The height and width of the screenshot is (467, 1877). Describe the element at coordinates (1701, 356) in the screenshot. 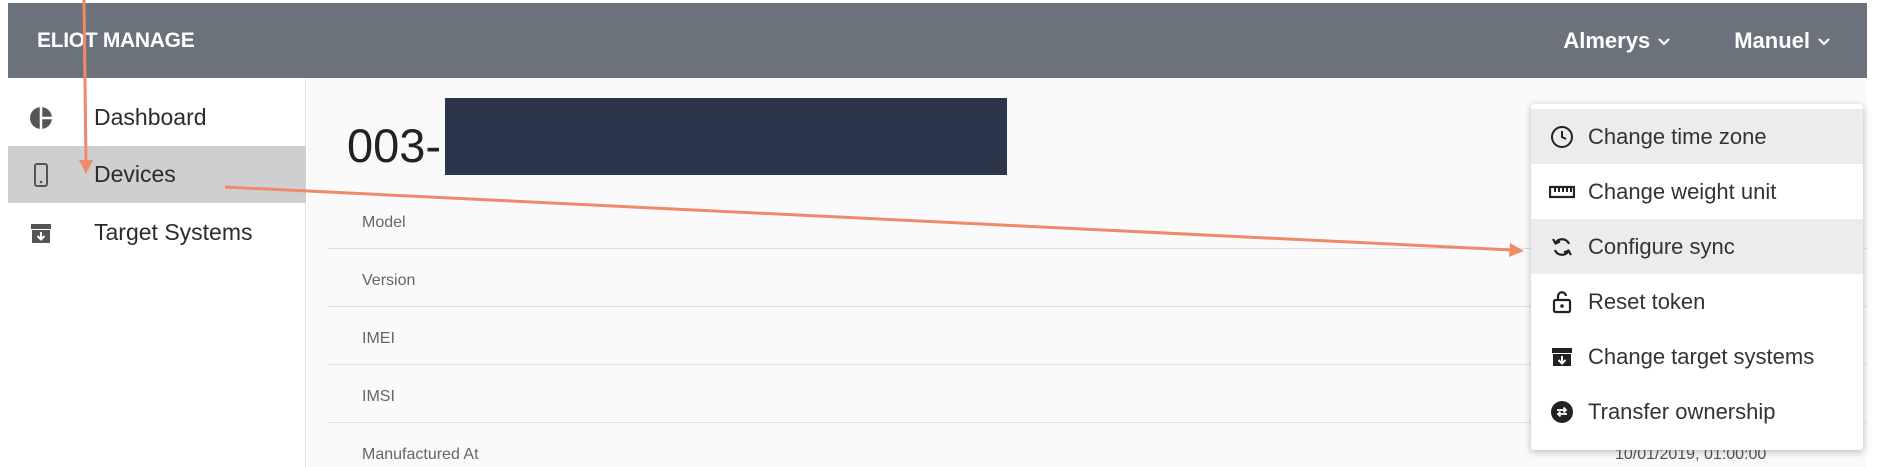

I see `menu-item-label: Change target systems` at that location.